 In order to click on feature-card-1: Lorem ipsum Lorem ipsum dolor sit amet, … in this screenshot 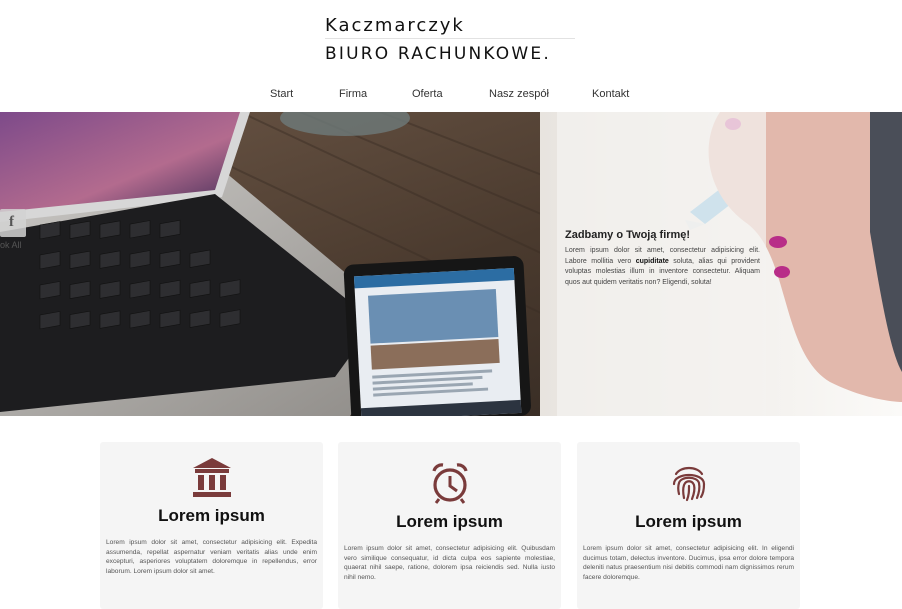, I will do `click(211, 525)`.